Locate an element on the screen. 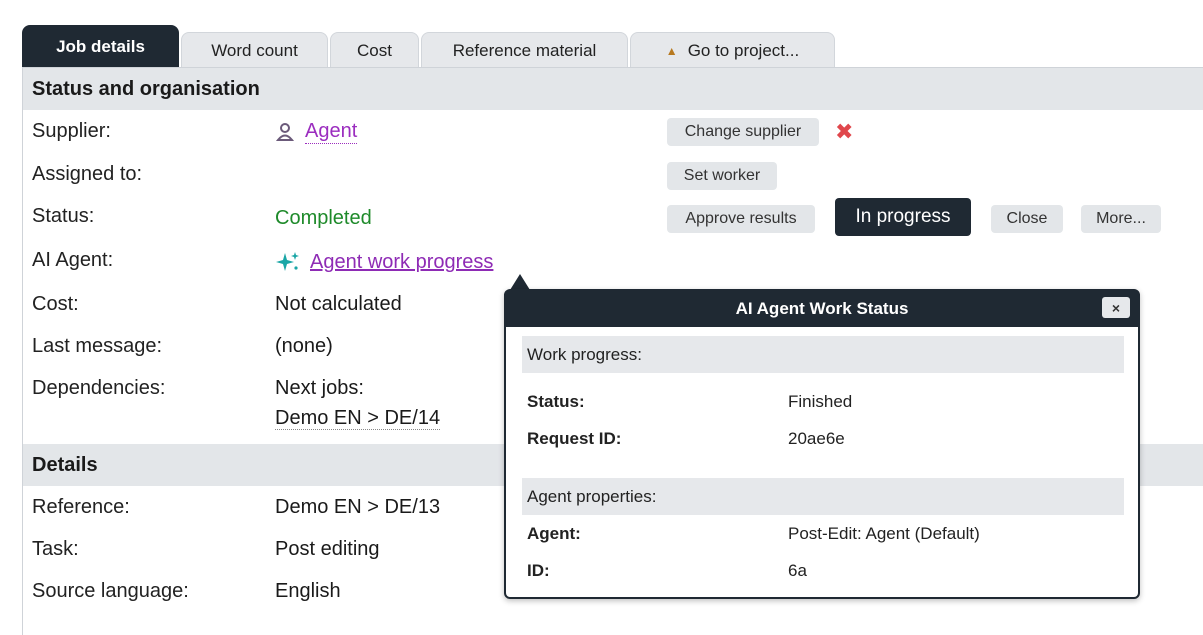  status-label: Status: is located at coordinates (63, 216).